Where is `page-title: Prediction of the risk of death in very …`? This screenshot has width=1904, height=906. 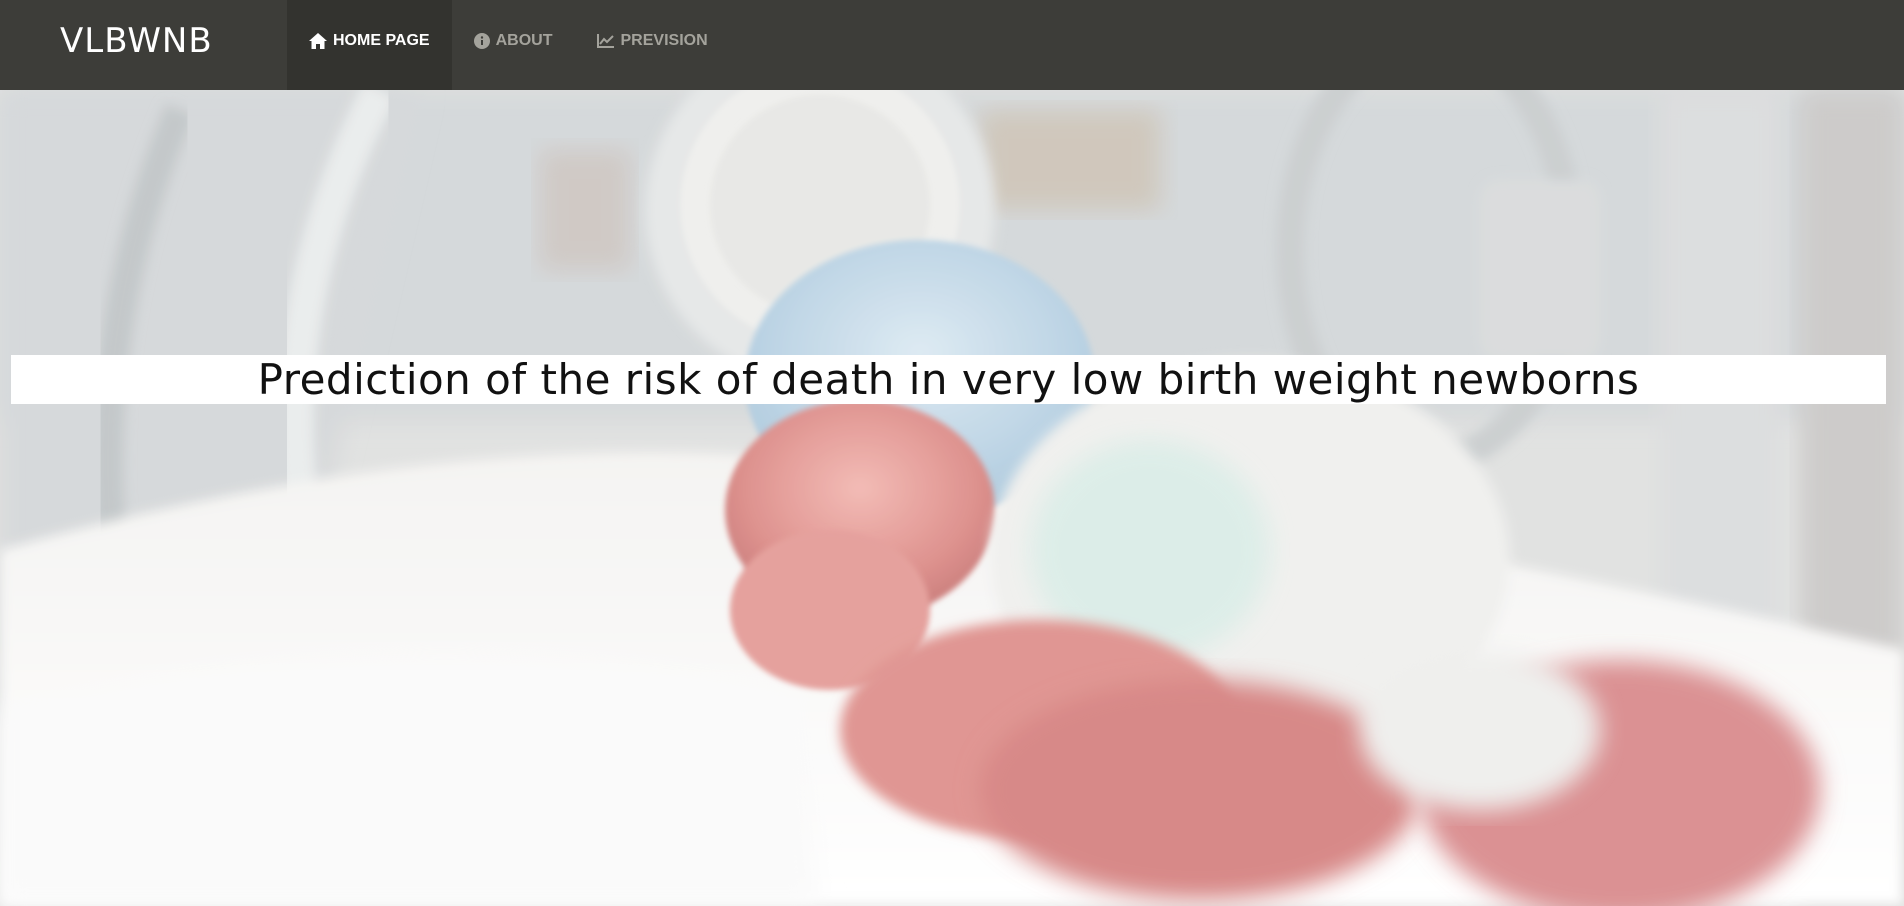
page-title: Prediction of the risk of death in very … is located at coordinates (948, 379).